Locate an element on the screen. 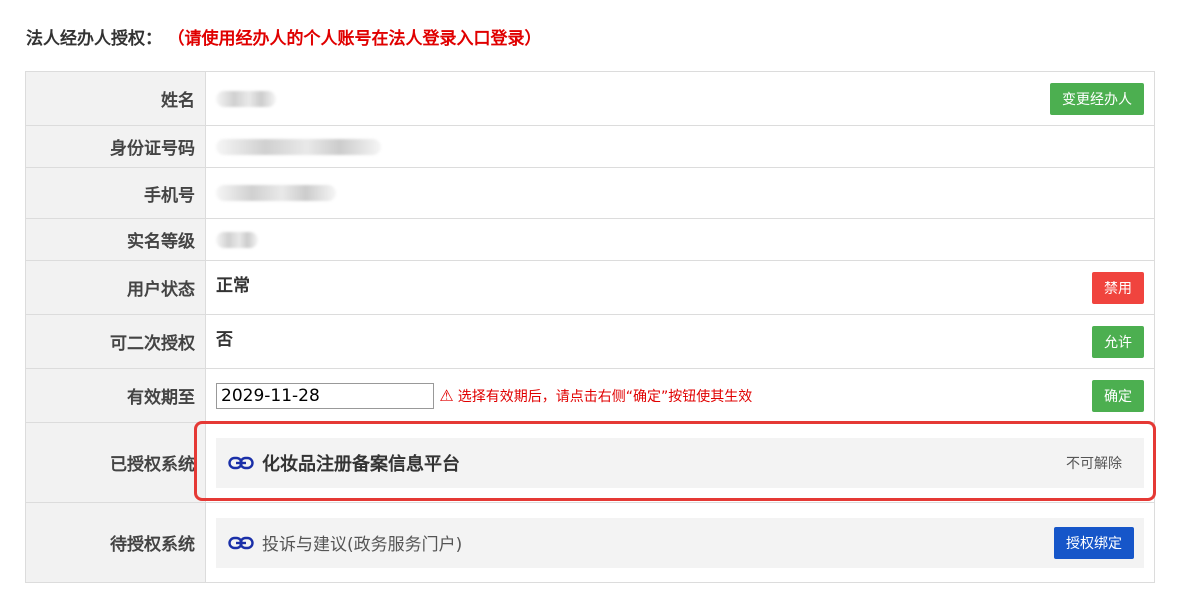 The width and height of the screenshot is (1182, 610). row-authorized-systems: 已授权系统 化妆品注册备案信息平台 不可解除 is located at coordinates (590, 462).